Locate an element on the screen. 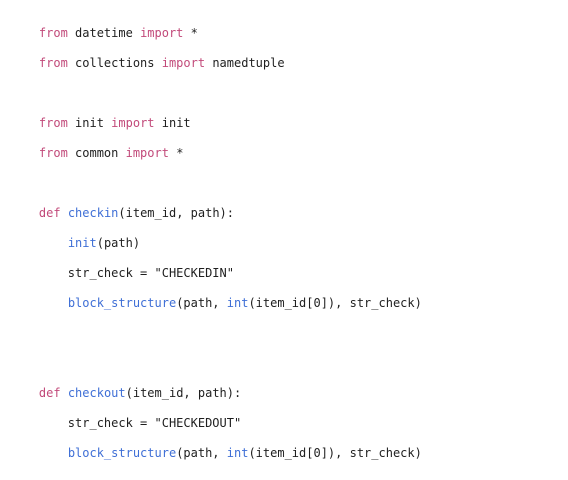 The image size is (568, 480). code-line-2: from collections import namedtuple is located at coordinates (147, 53).